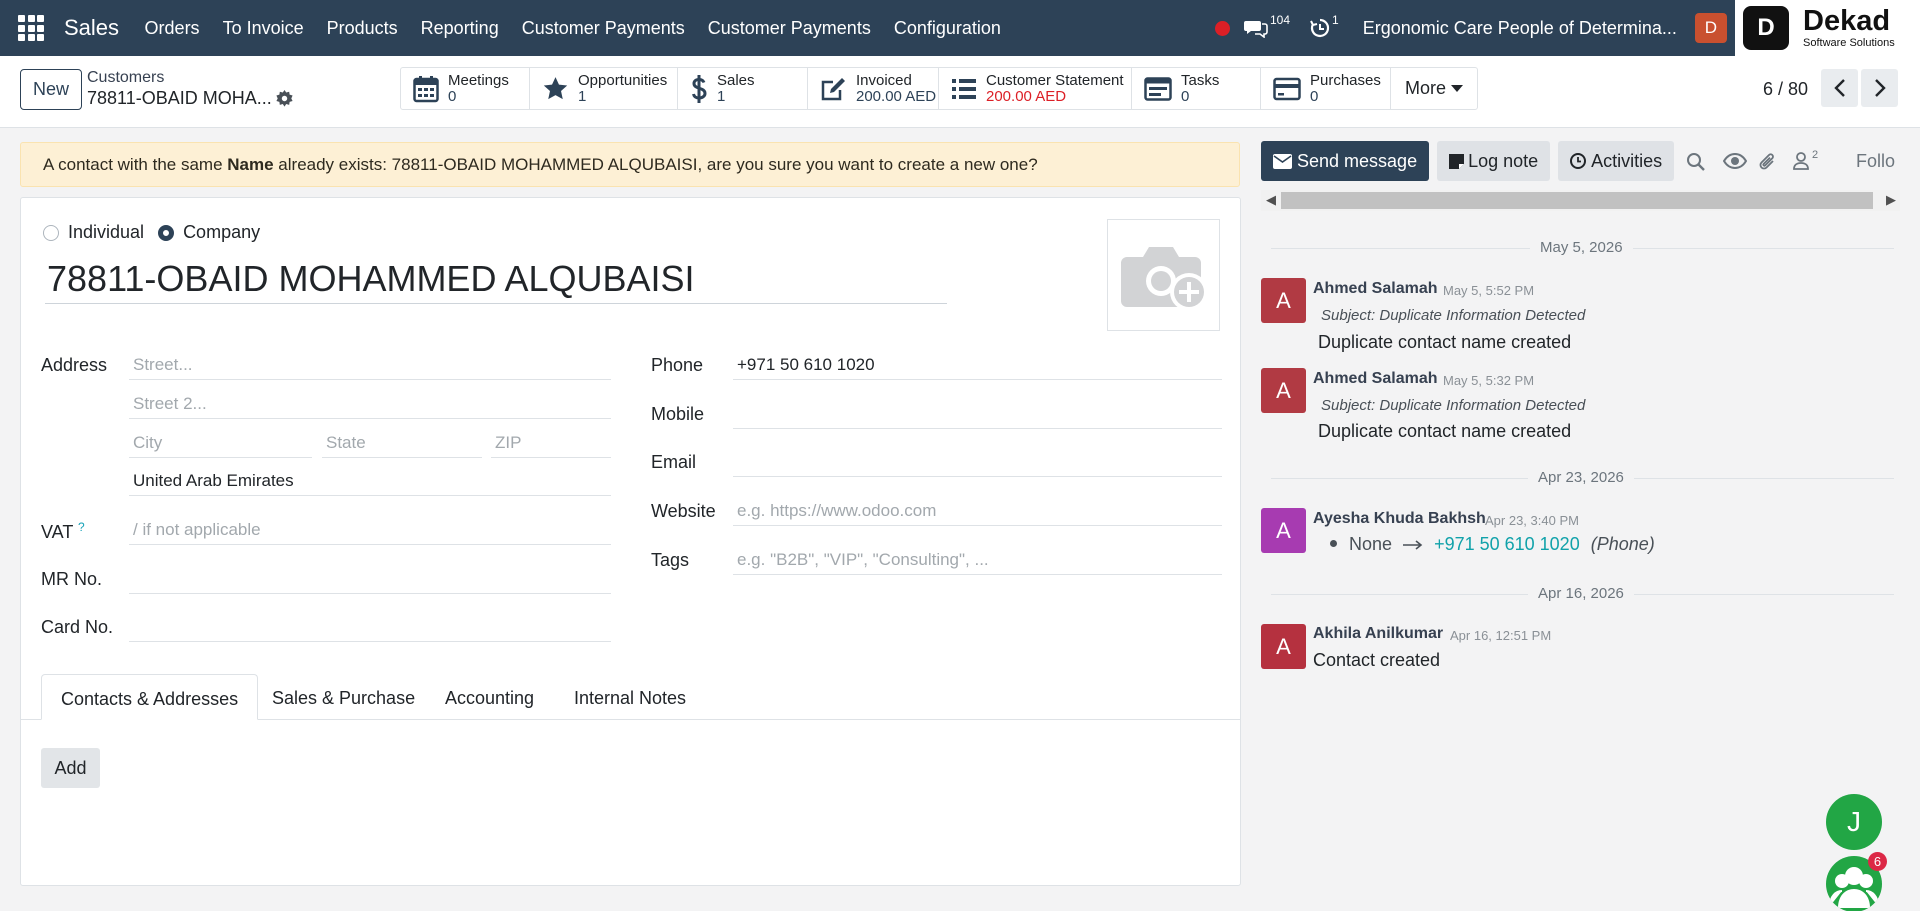  What do you see at coordinates (1849, 28) in the screenshot?
I see `logo-text: Dekad Software Solutions` at bounding box center [1849, 28].